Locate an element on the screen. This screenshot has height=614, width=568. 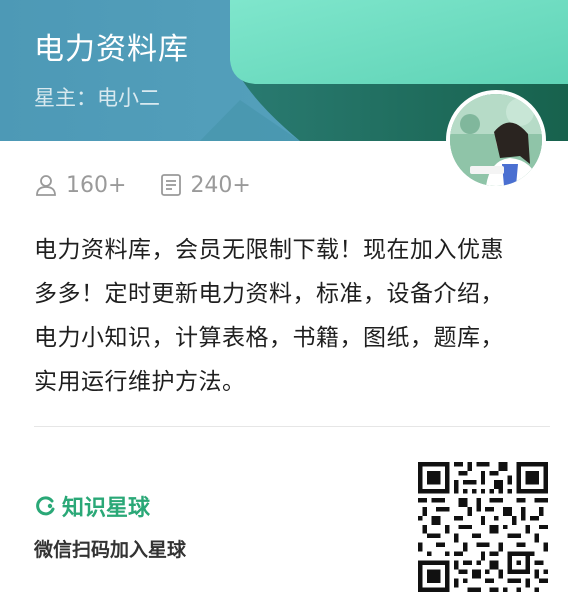
group-stats: 160+ 240+ is located at coordinates (159, 185).